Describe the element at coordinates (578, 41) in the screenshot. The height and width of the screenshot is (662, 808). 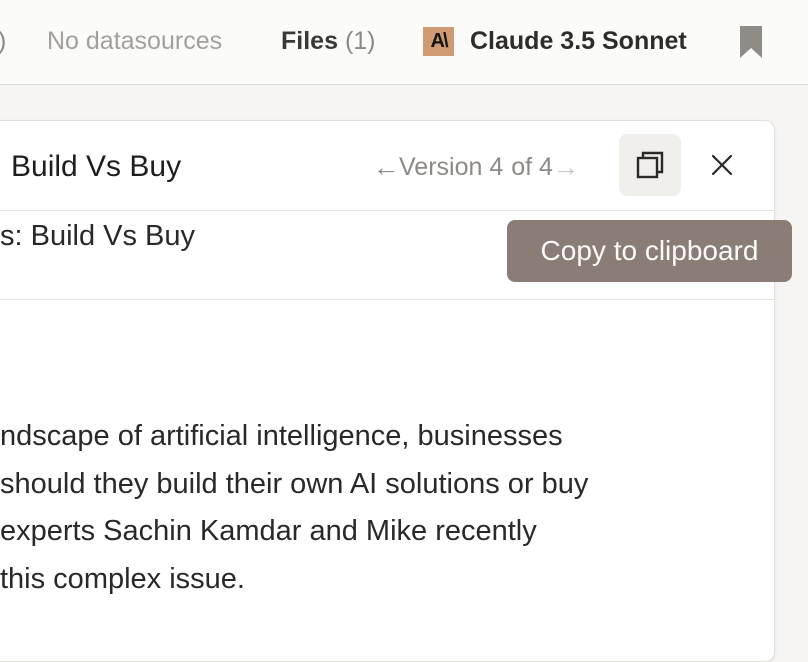
I see `model-selector: Claude 3.5 Sonnet` at that location.